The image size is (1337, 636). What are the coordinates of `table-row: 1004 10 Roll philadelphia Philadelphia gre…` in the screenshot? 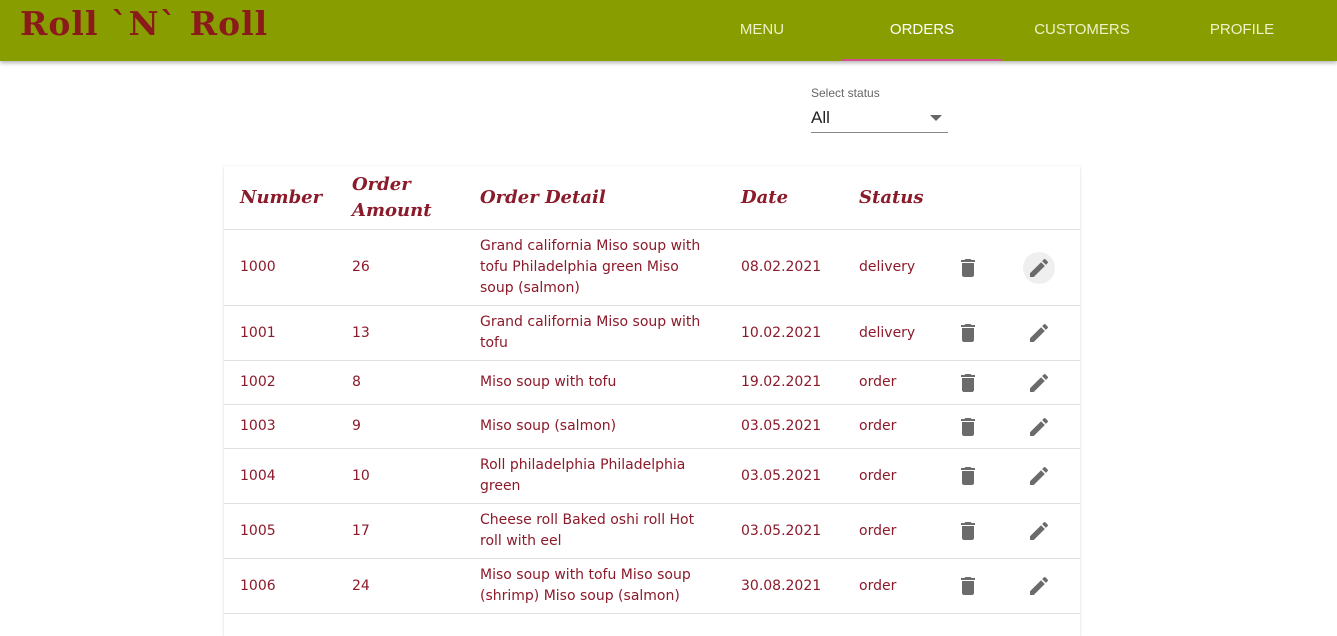 It's located at (652, 476).